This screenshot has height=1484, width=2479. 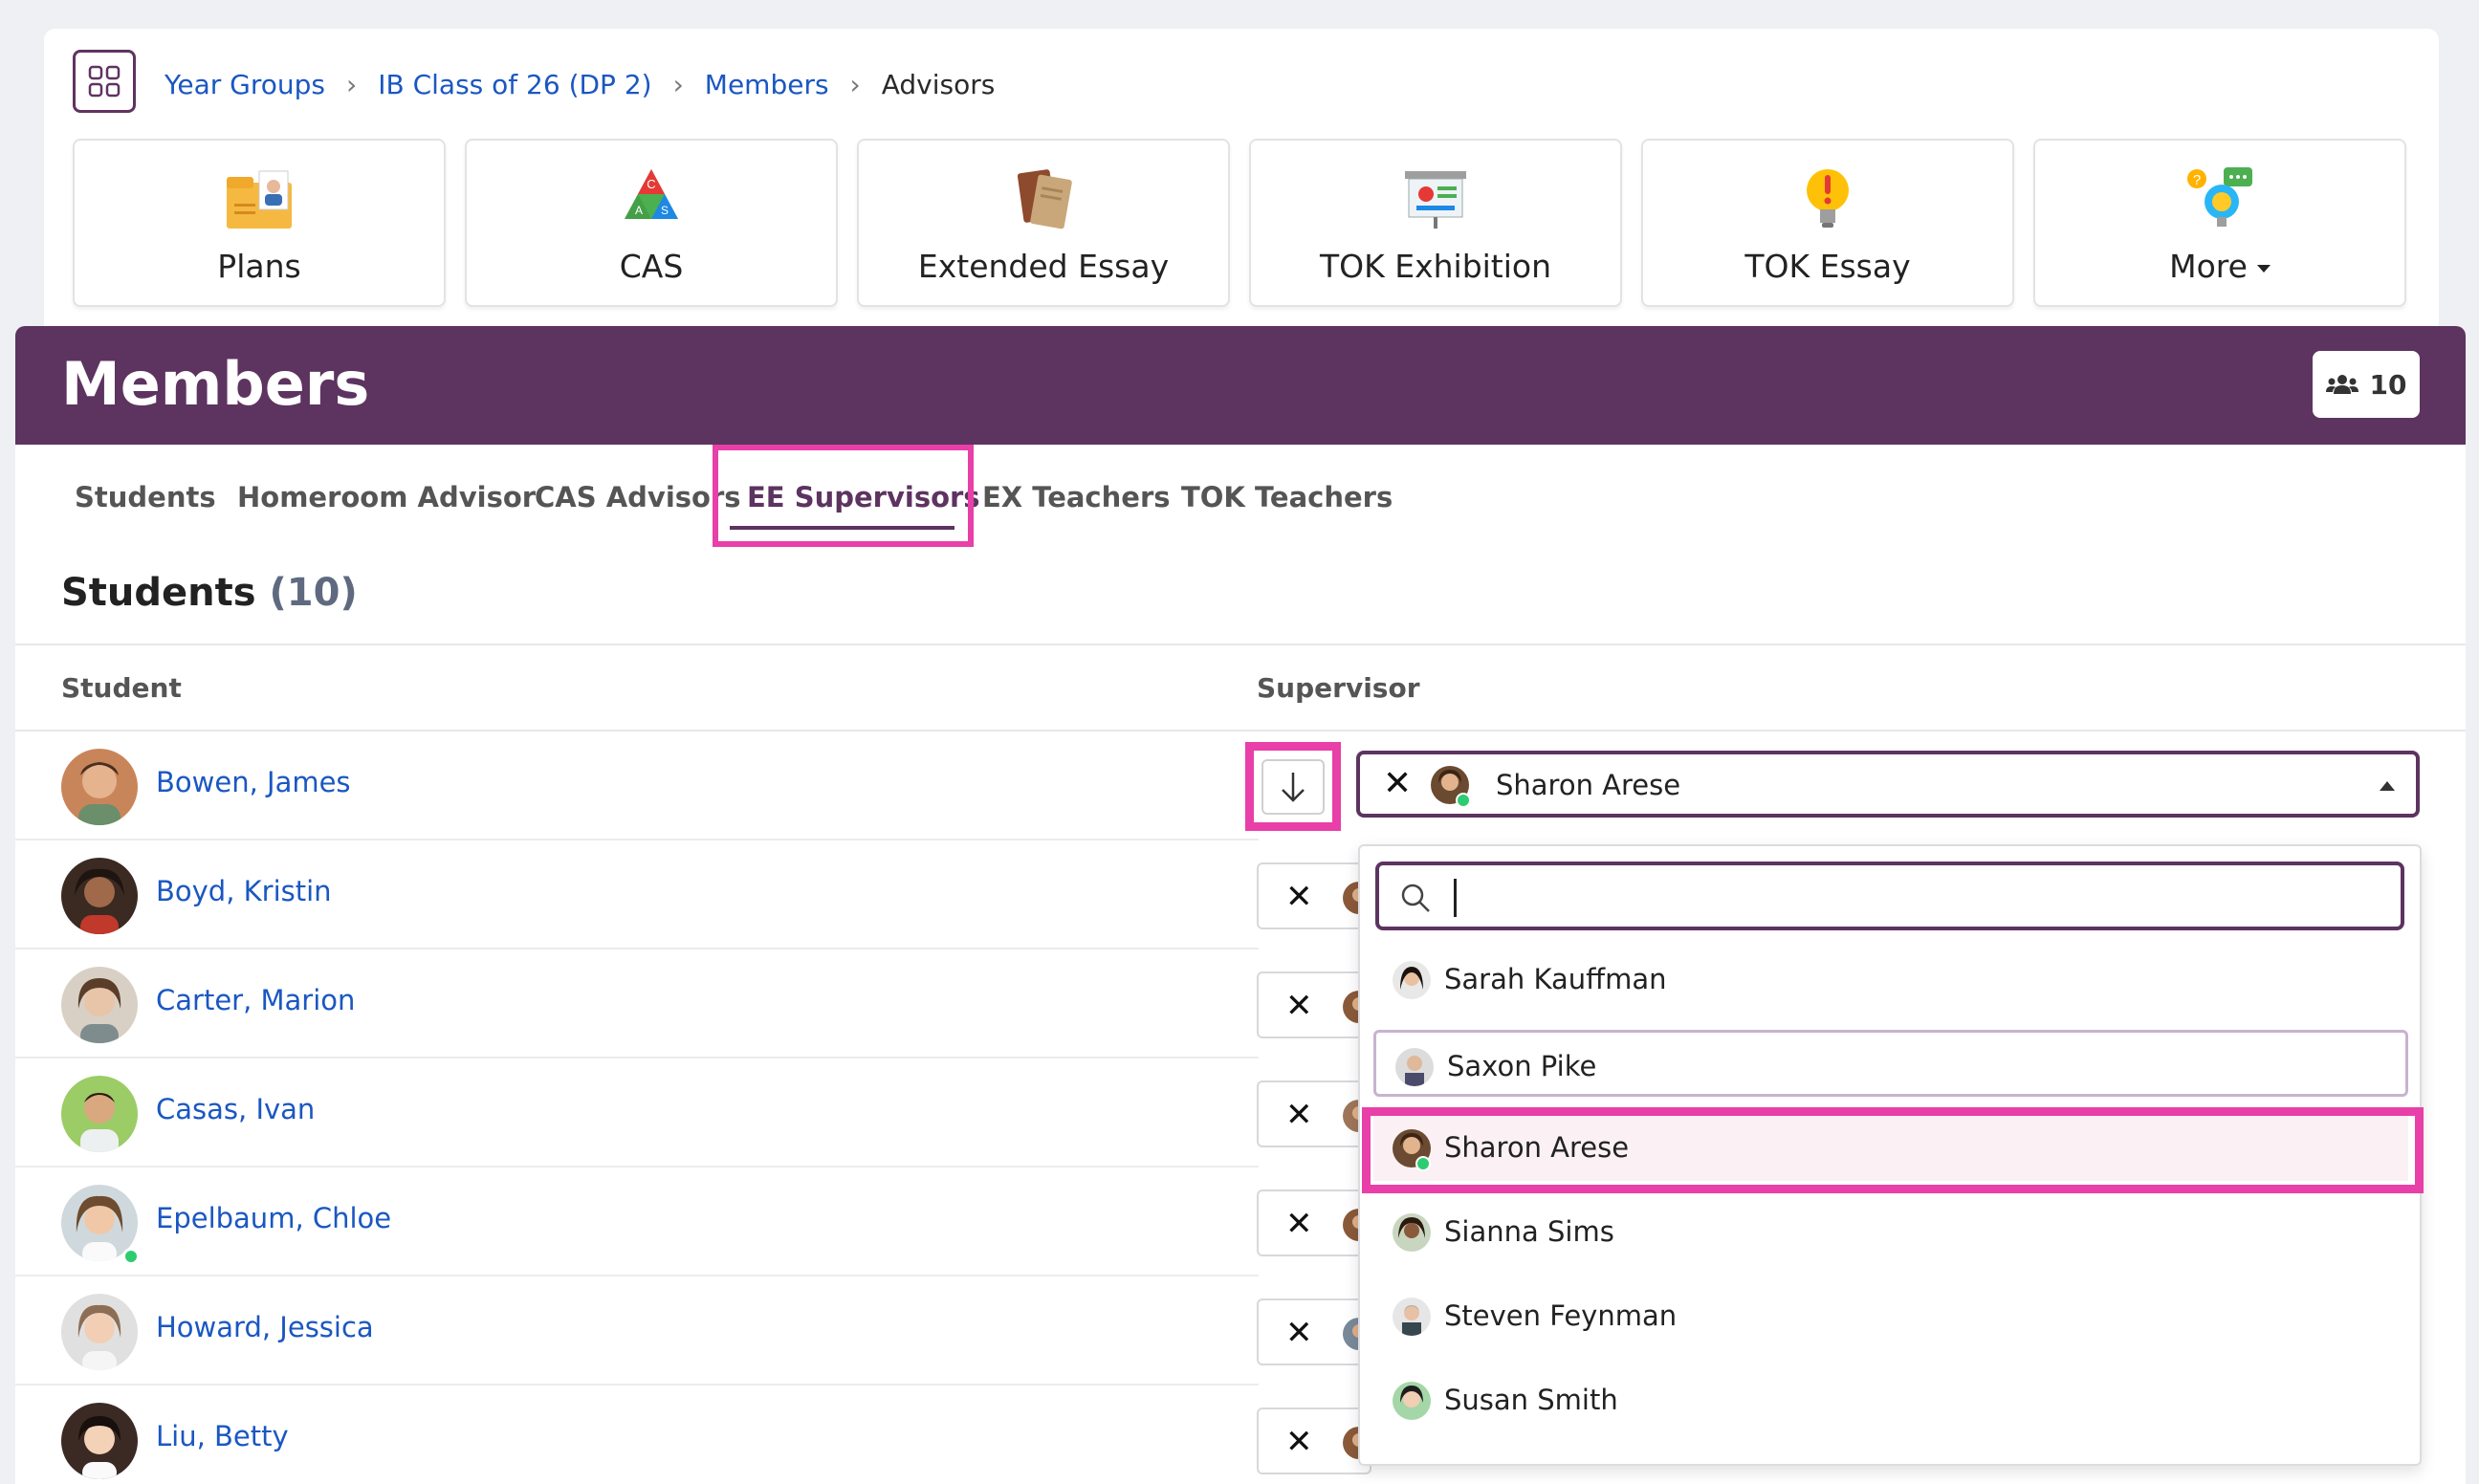 I want to click on student-name-link: Epelbaum, Chloe, so click(x=273, y=1218).